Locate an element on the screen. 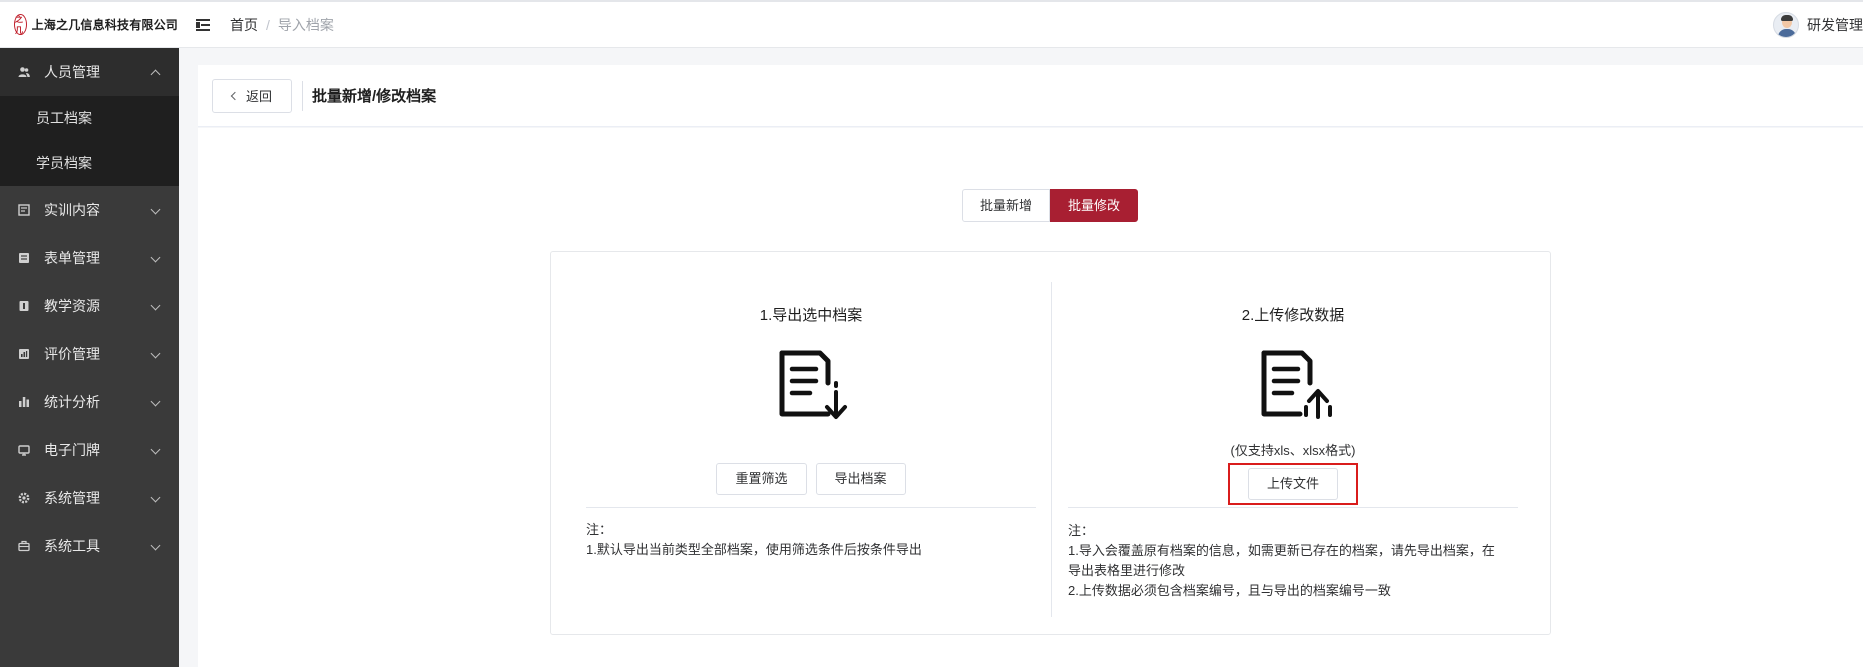  back-button-label: 返回 is located at coordinates (258, 96).